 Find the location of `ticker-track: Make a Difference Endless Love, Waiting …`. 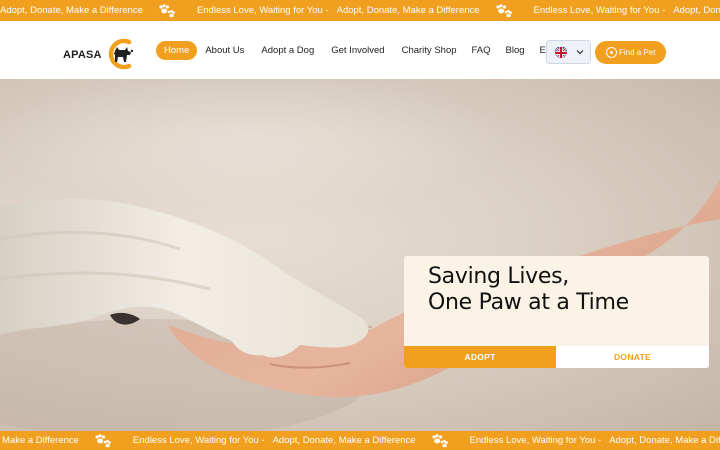

ticker-track: Make a Difference Endless Love, Waiting … is located at coordinates (360, 440).